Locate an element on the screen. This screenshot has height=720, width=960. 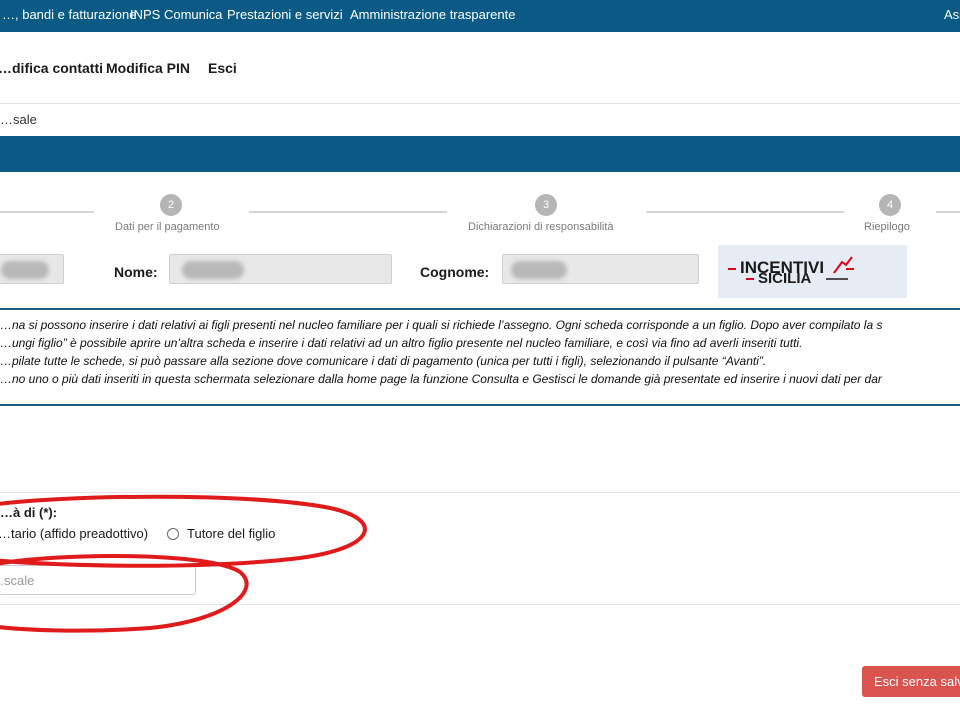
step-3-circle: 3 is located at coordinates (546, 205).